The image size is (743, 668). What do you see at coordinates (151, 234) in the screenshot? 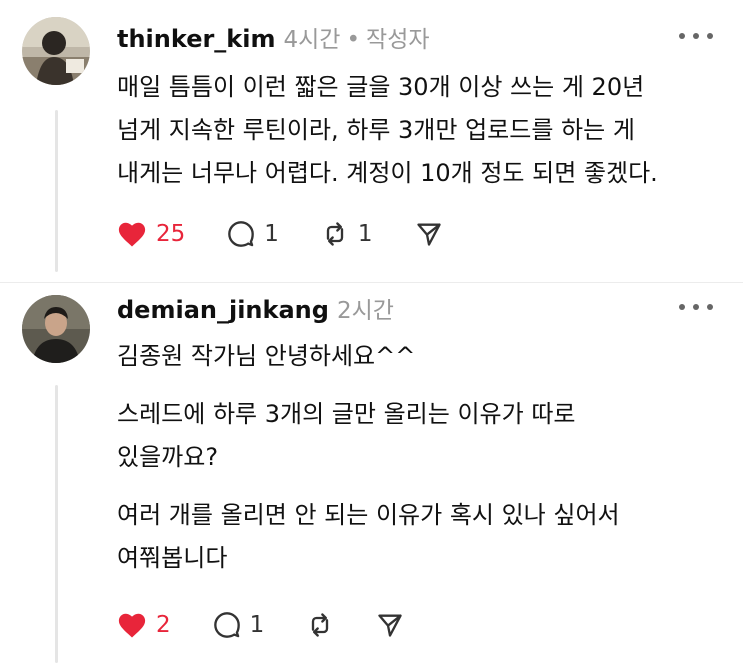
I see `like-button: 25` at bounding box center [151, 234].